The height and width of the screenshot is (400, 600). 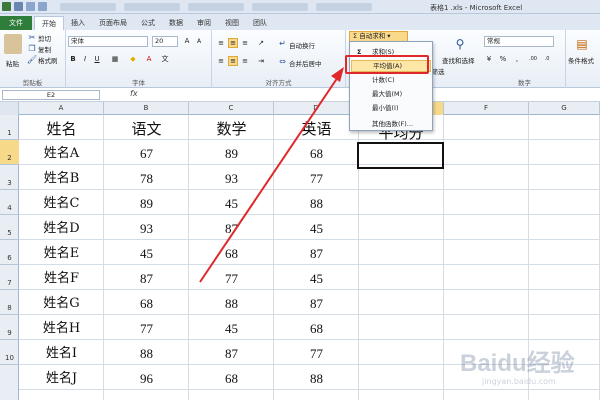 I want to click on column-header-a: A, so click(x=61, y=108).